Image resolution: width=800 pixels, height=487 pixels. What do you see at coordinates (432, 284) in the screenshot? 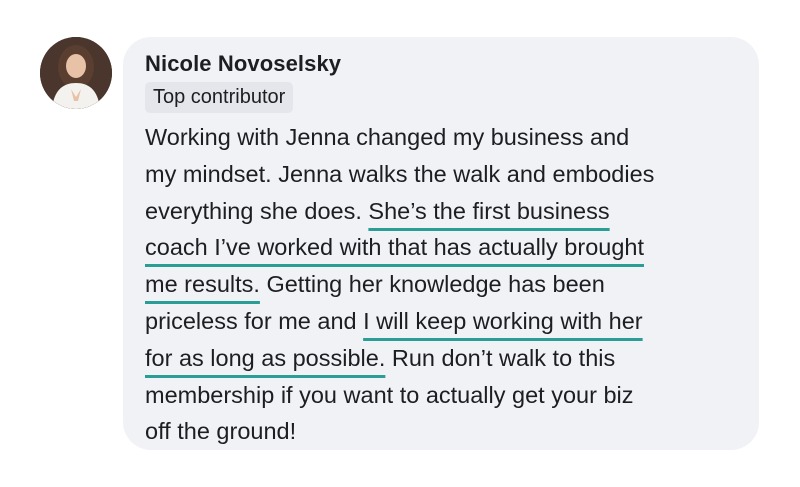
I see `comment-text: Getting her knowledge has been` at bounding box center [432, 284].